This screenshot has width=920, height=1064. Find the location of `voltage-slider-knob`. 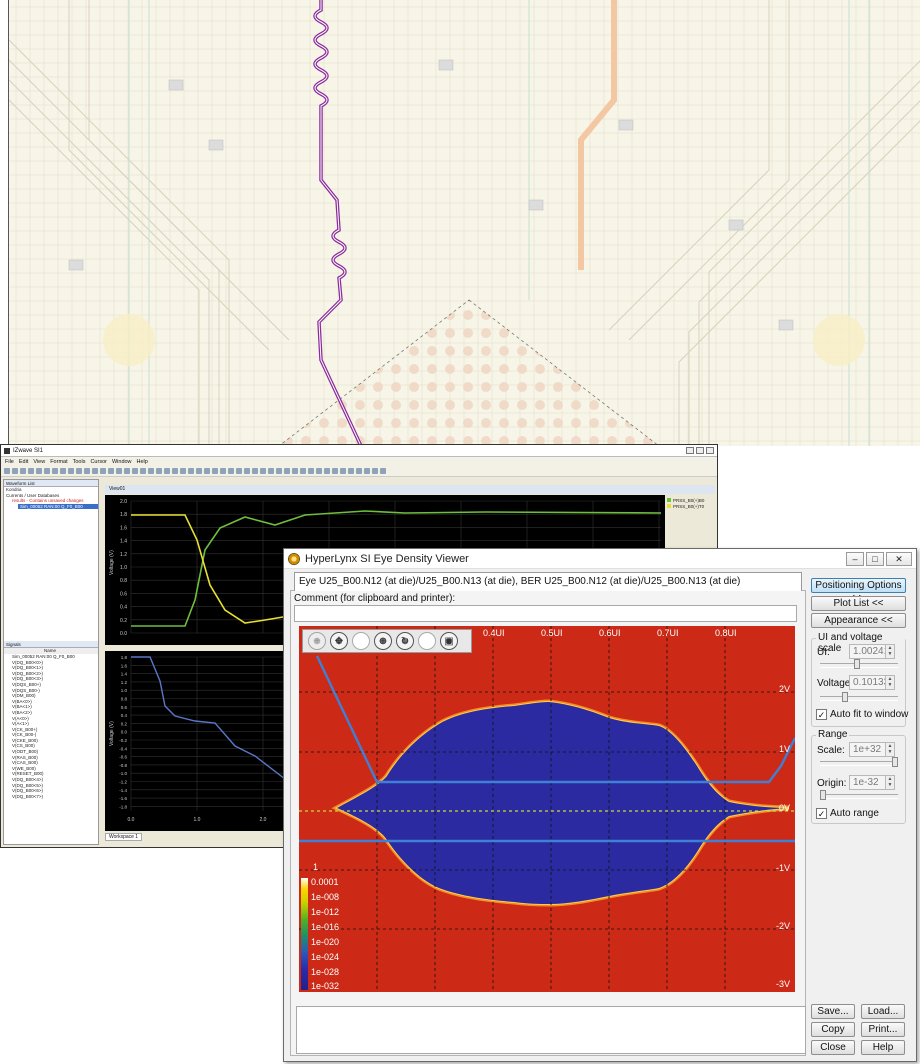

voltage-slider-knob is located at coordinates (845, 697).